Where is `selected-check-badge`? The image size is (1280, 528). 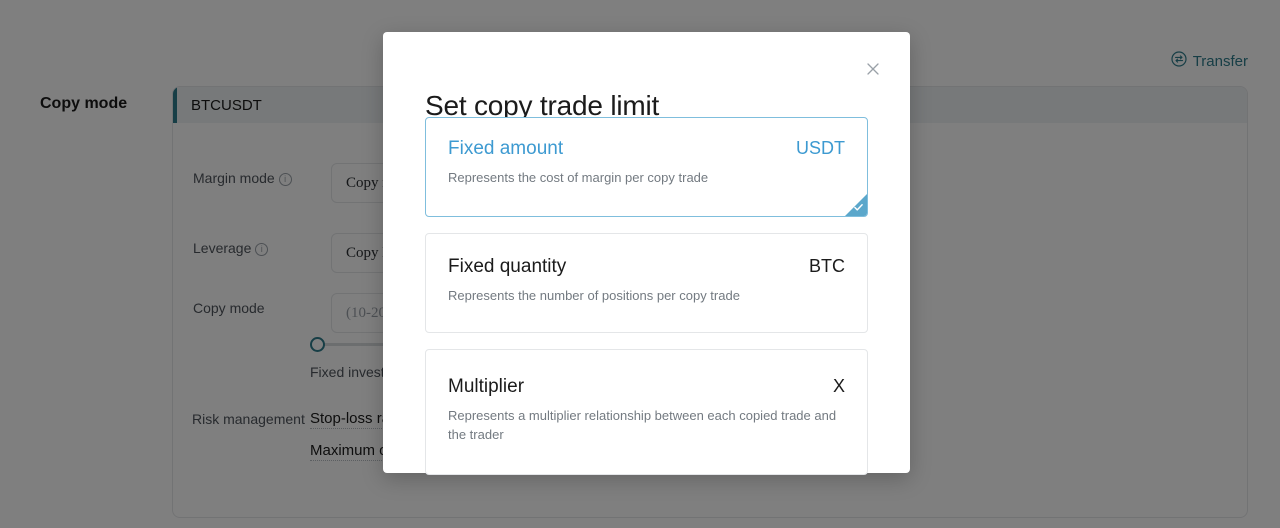 selected-check-badge is located at coordinates (856, 204).